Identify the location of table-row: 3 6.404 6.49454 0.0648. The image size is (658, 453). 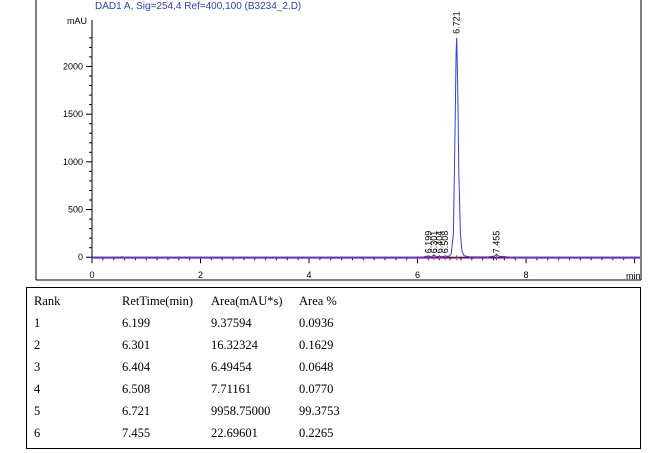
(333, 371).